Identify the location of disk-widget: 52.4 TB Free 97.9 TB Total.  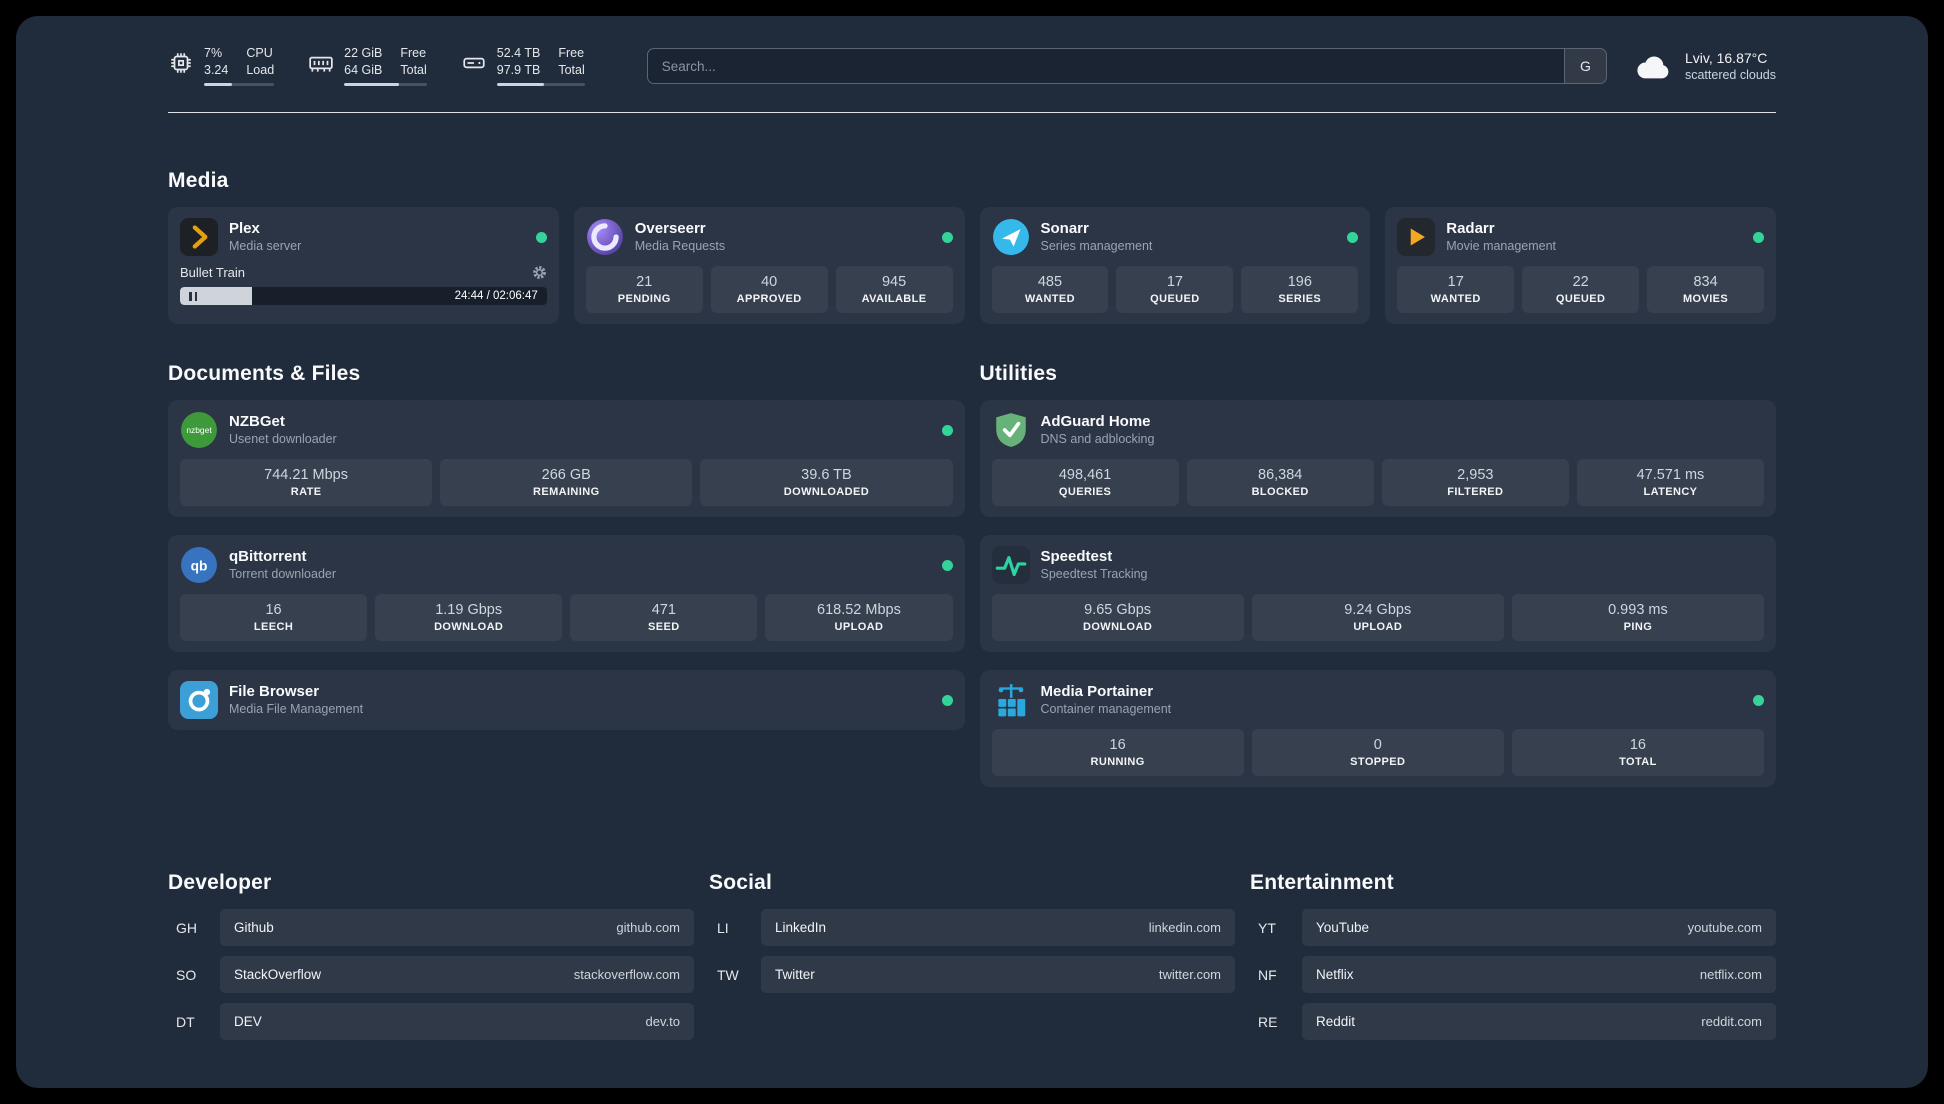
(523, 66).